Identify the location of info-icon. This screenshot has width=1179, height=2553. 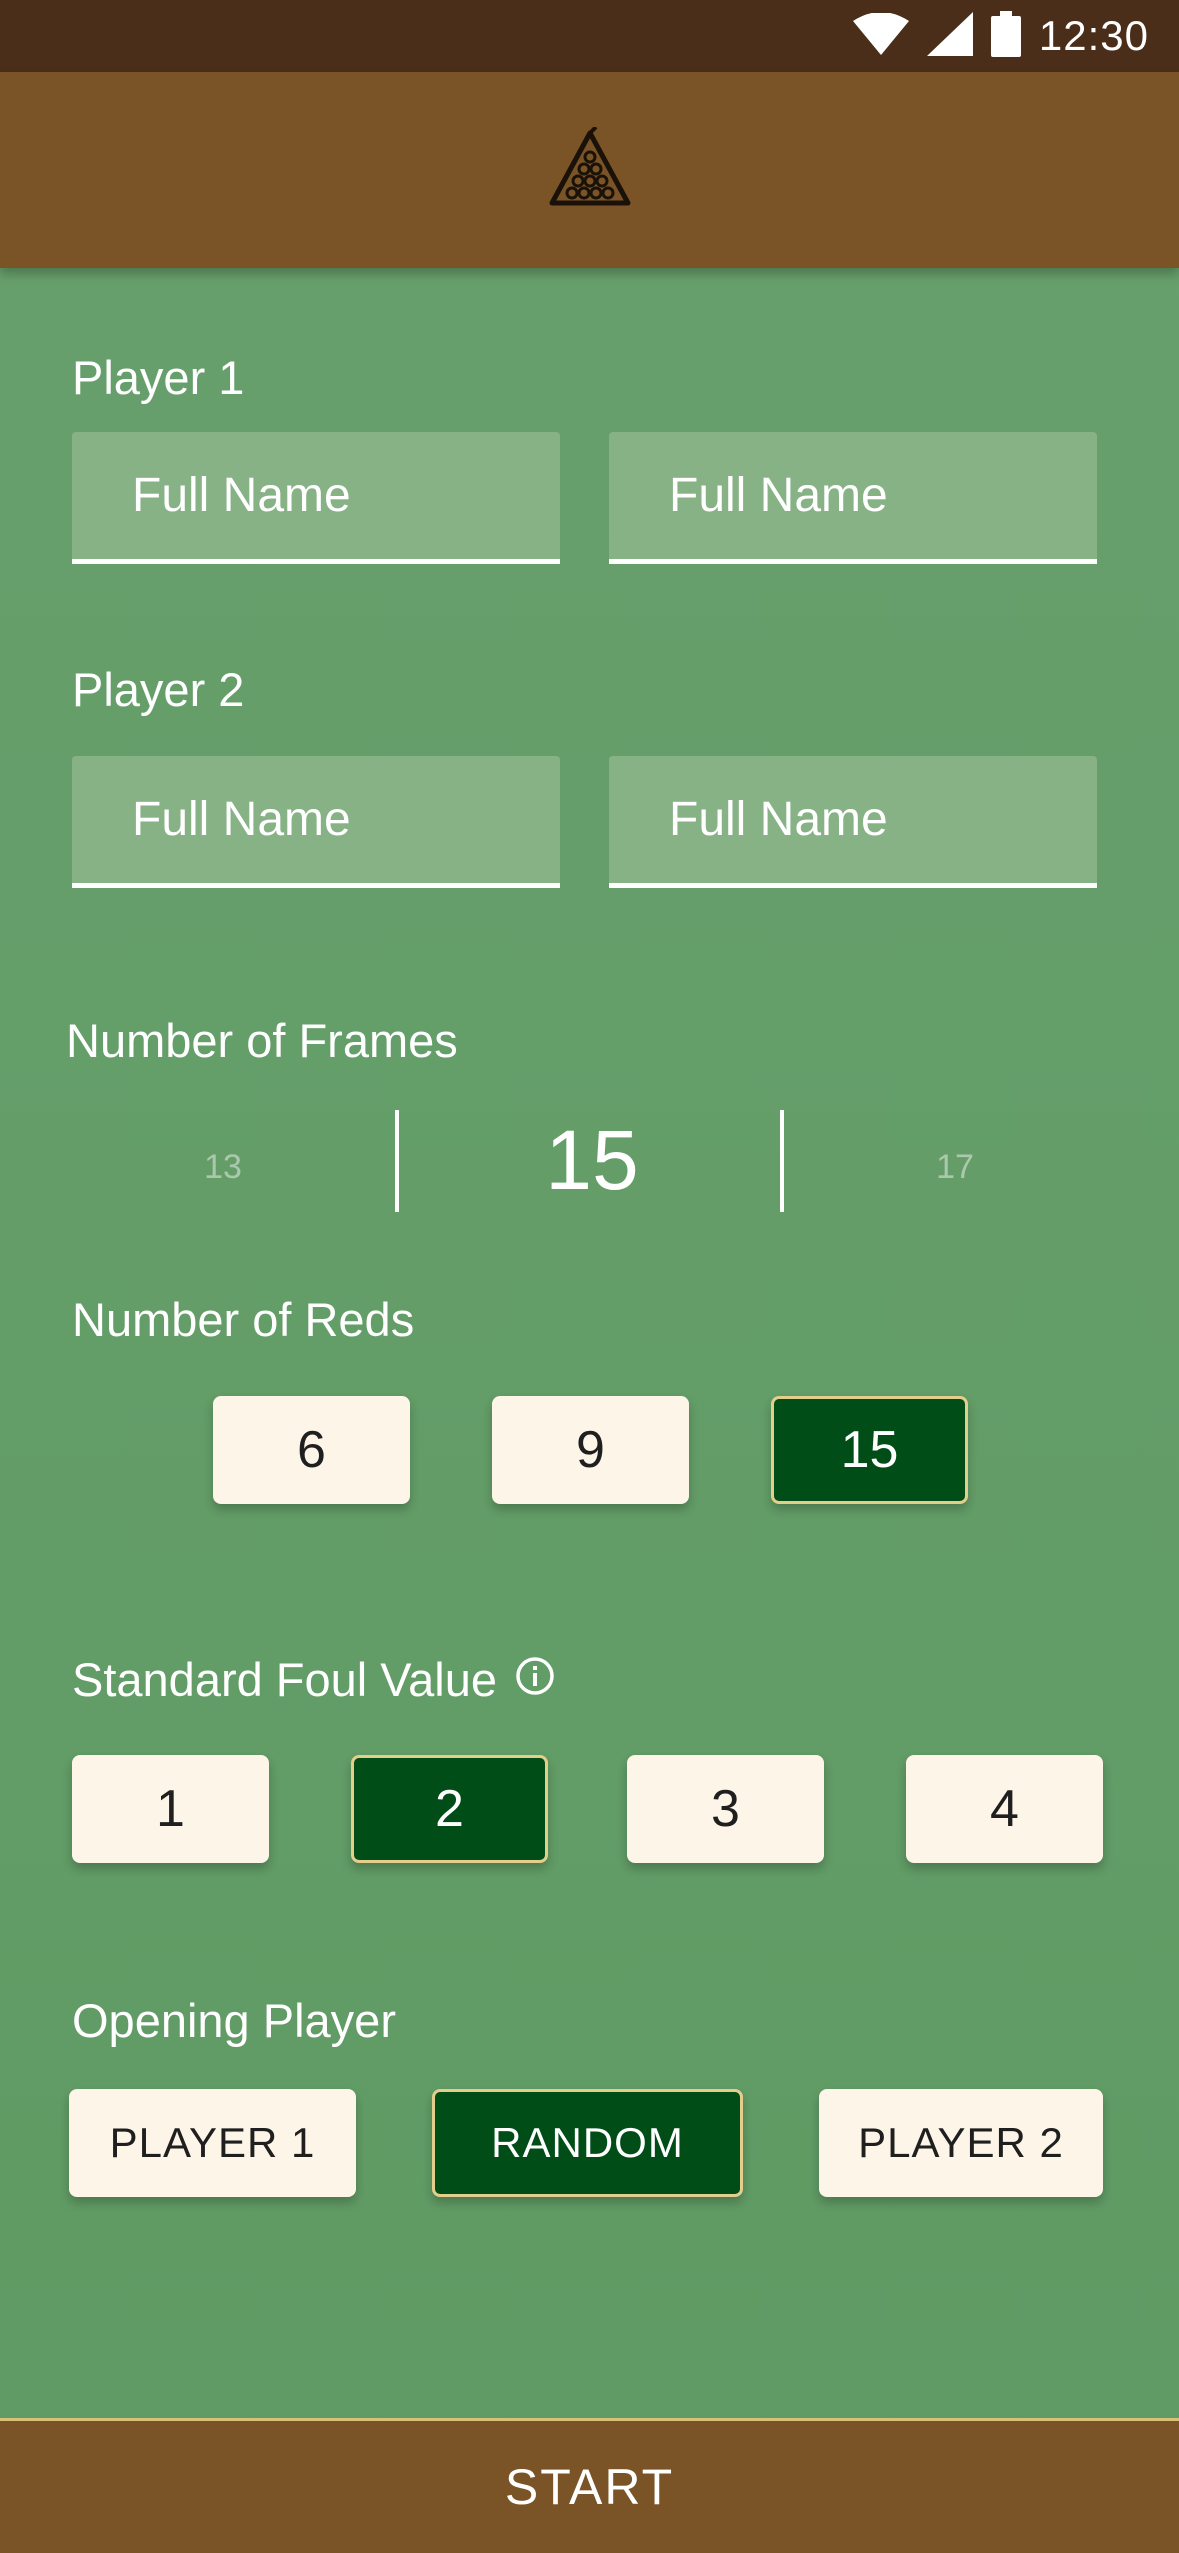
(535, 1679).